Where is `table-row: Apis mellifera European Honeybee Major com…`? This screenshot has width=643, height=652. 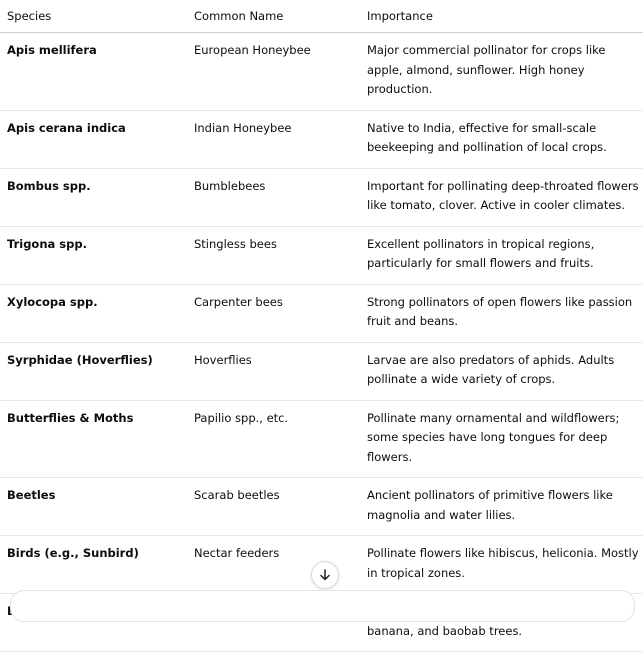
table-row: Apis mellifera European Honeybee Major com… is located at coordinates (321, 71).